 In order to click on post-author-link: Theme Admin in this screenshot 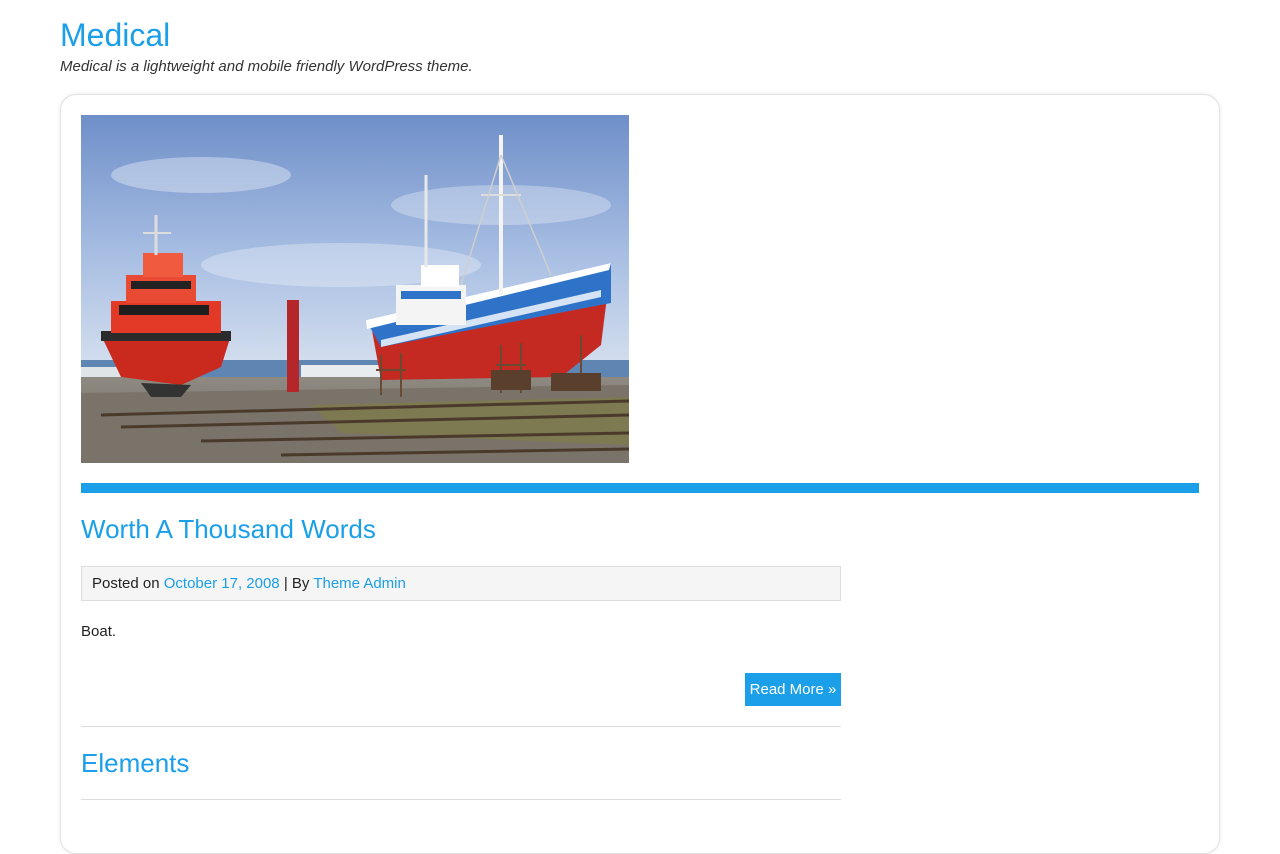, I will do `click(359, 583)`.